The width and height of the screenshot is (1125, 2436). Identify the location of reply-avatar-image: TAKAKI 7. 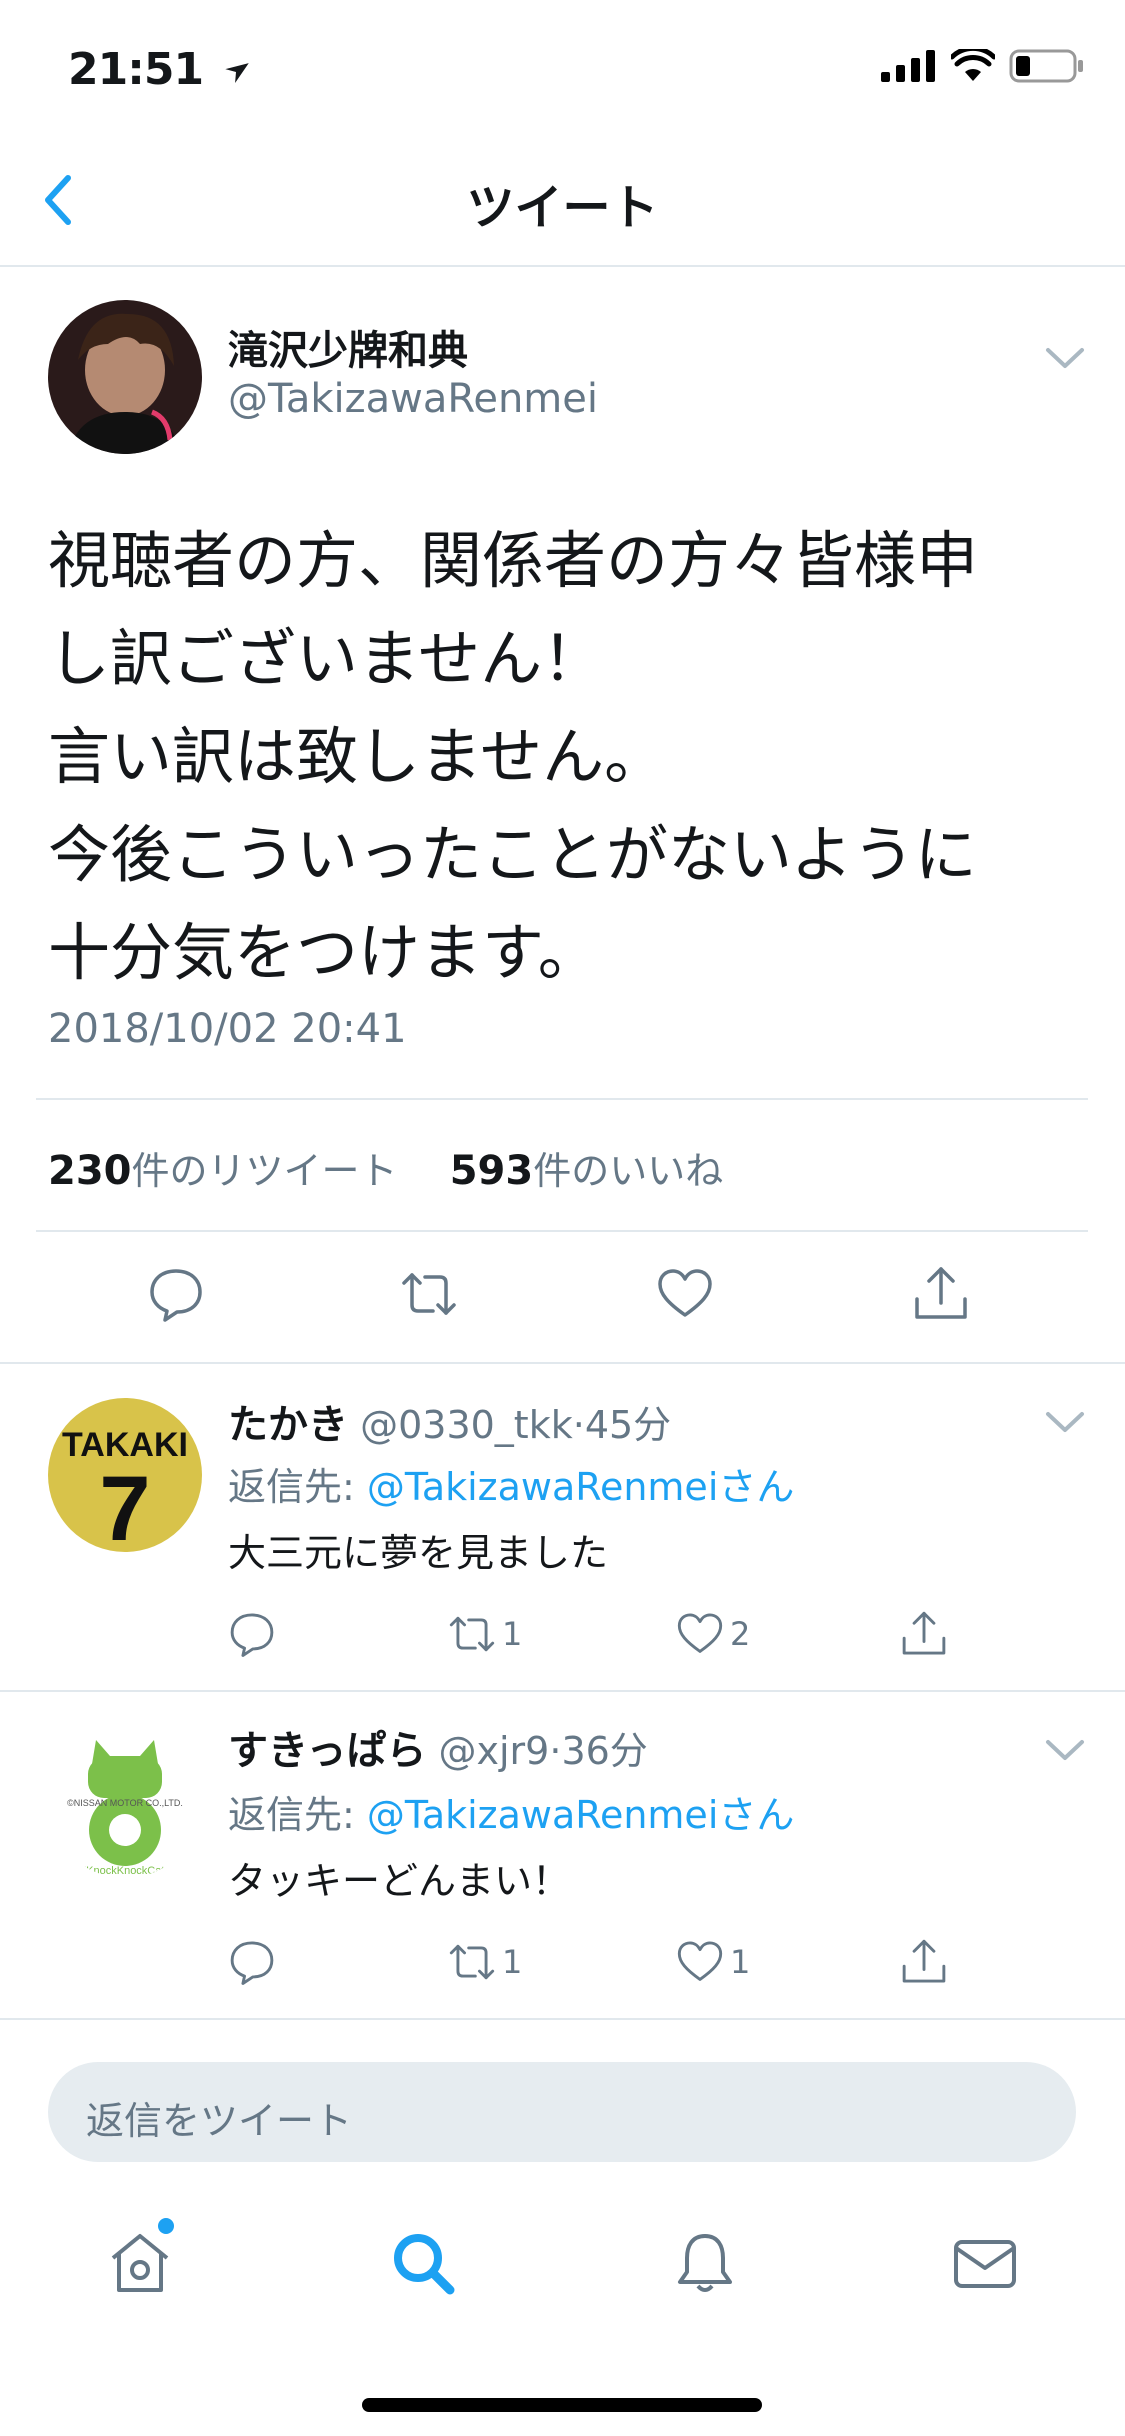
(125, 1475).